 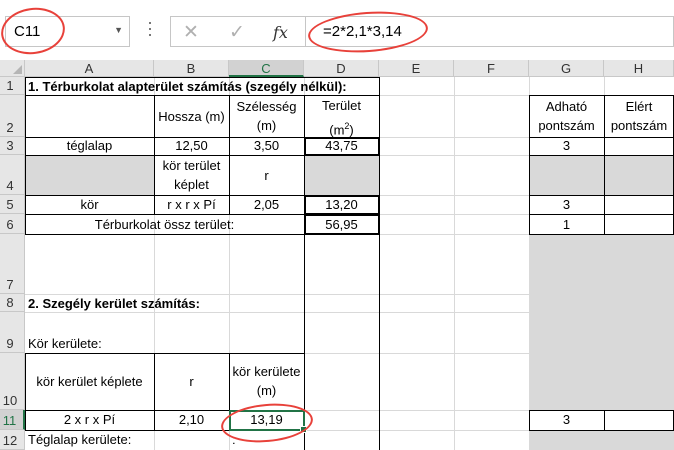 What do you see at coordinates (191, 32) in the screenshot?
I see `cancel-icon: ✕` at bounding box center [191, 32].